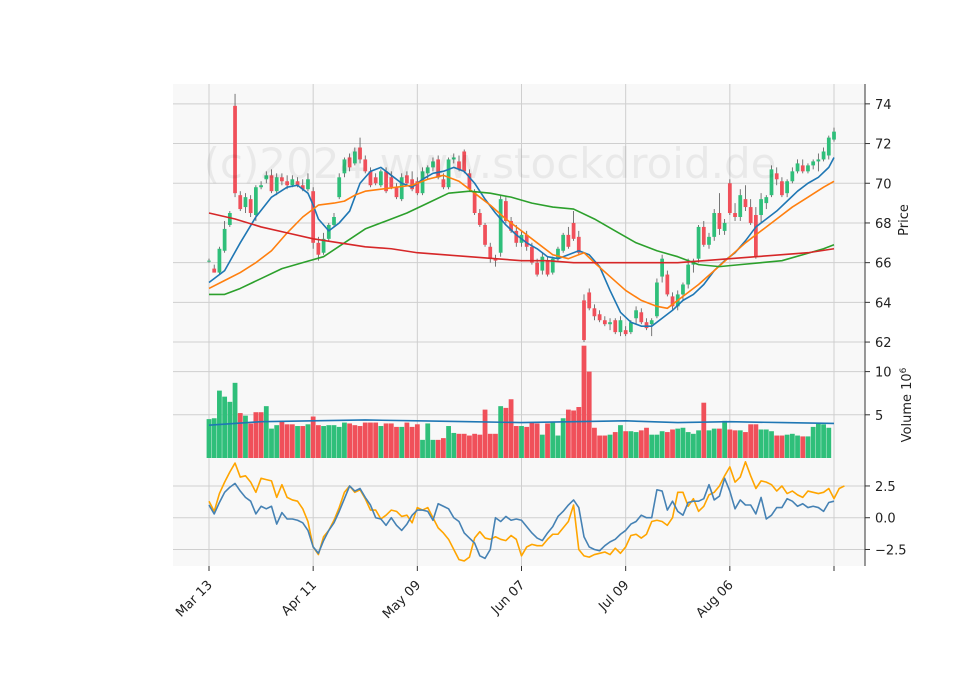  I want to click on y-tick-label: 2.5, so click(885, 487).